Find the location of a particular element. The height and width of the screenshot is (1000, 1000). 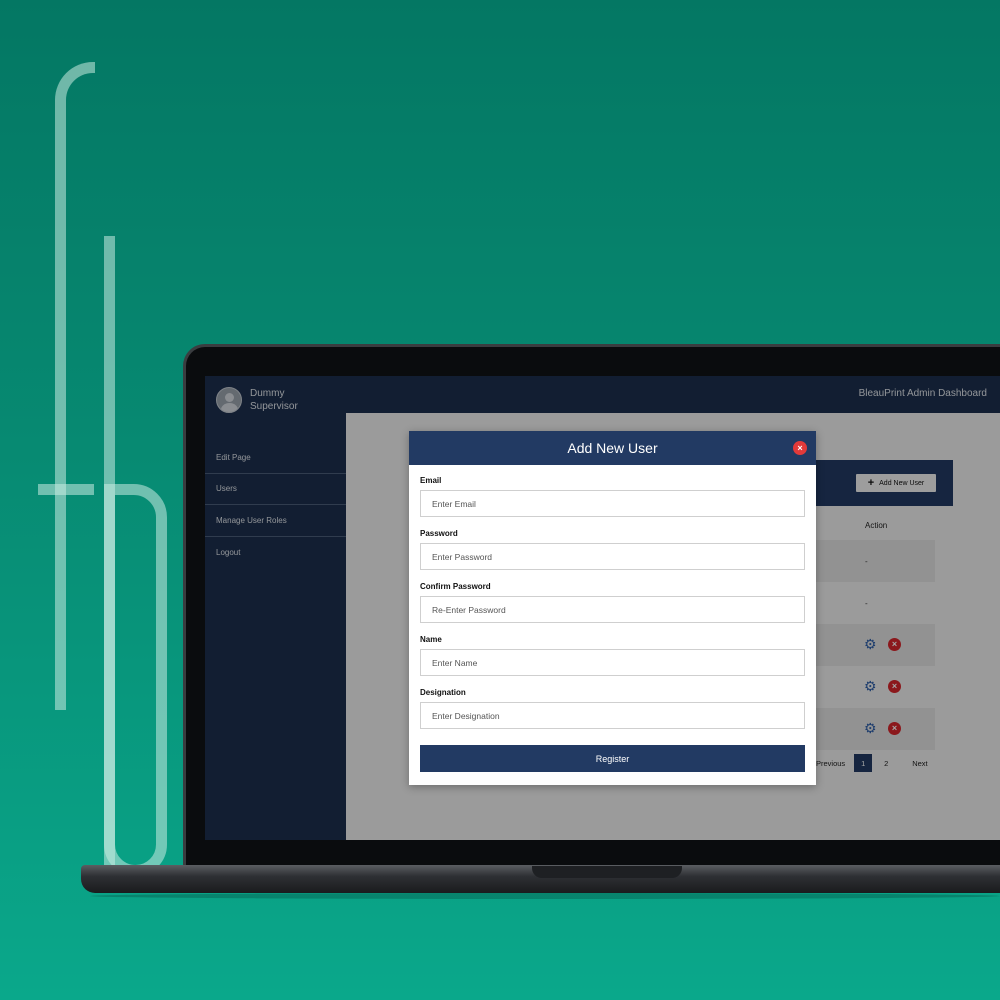

password-field is located at coordinates (612, 556).